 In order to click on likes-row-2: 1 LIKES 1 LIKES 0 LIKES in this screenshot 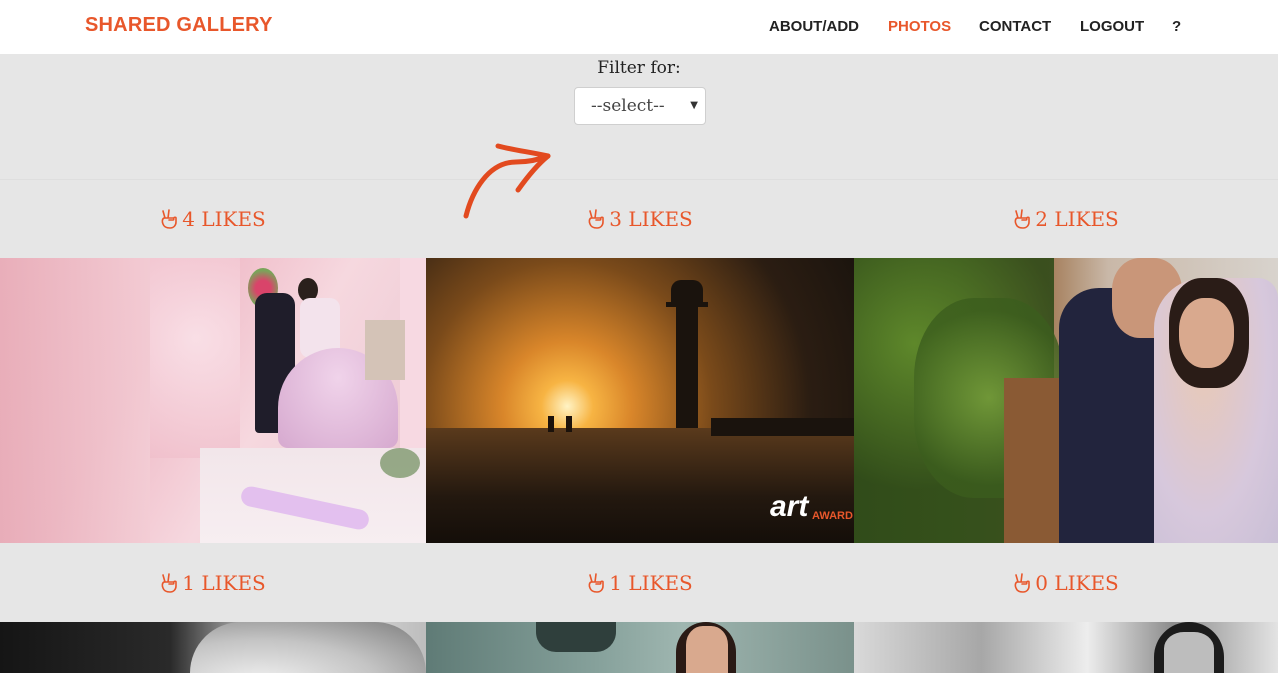, I will do `click(639, 582)`.